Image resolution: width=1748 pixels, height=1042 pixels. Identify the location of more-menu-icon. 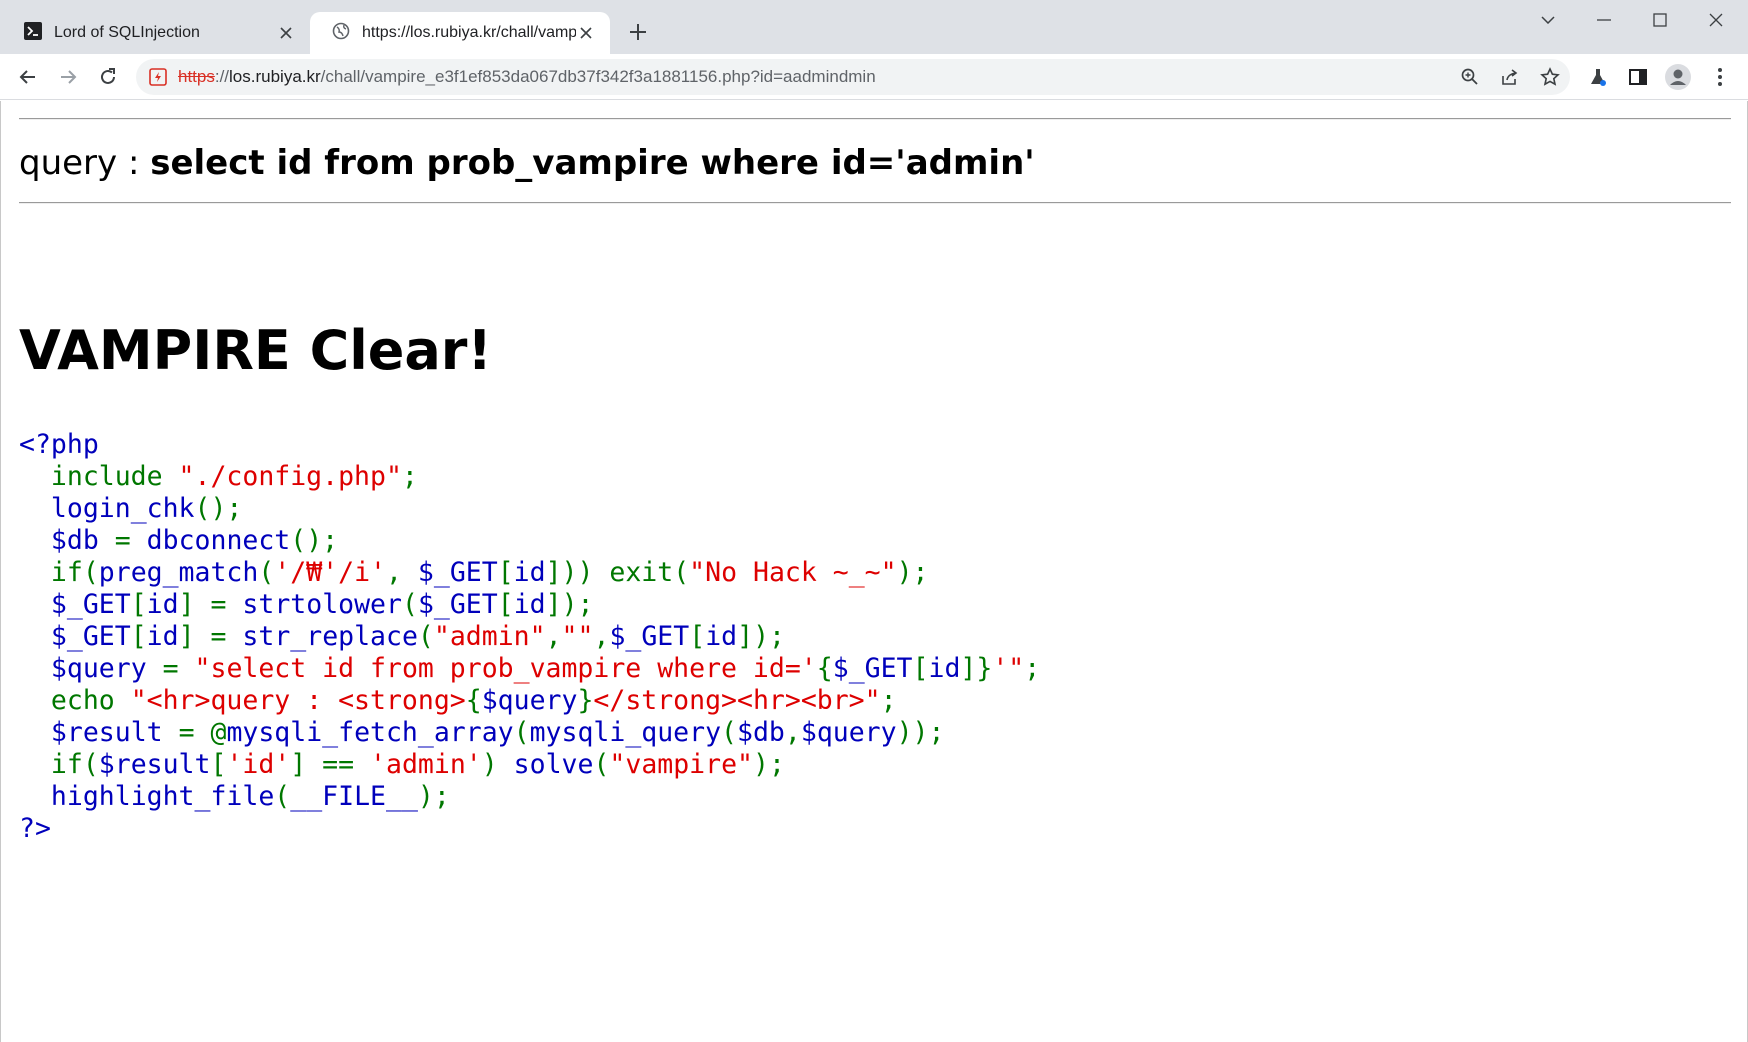
(1720, 77).